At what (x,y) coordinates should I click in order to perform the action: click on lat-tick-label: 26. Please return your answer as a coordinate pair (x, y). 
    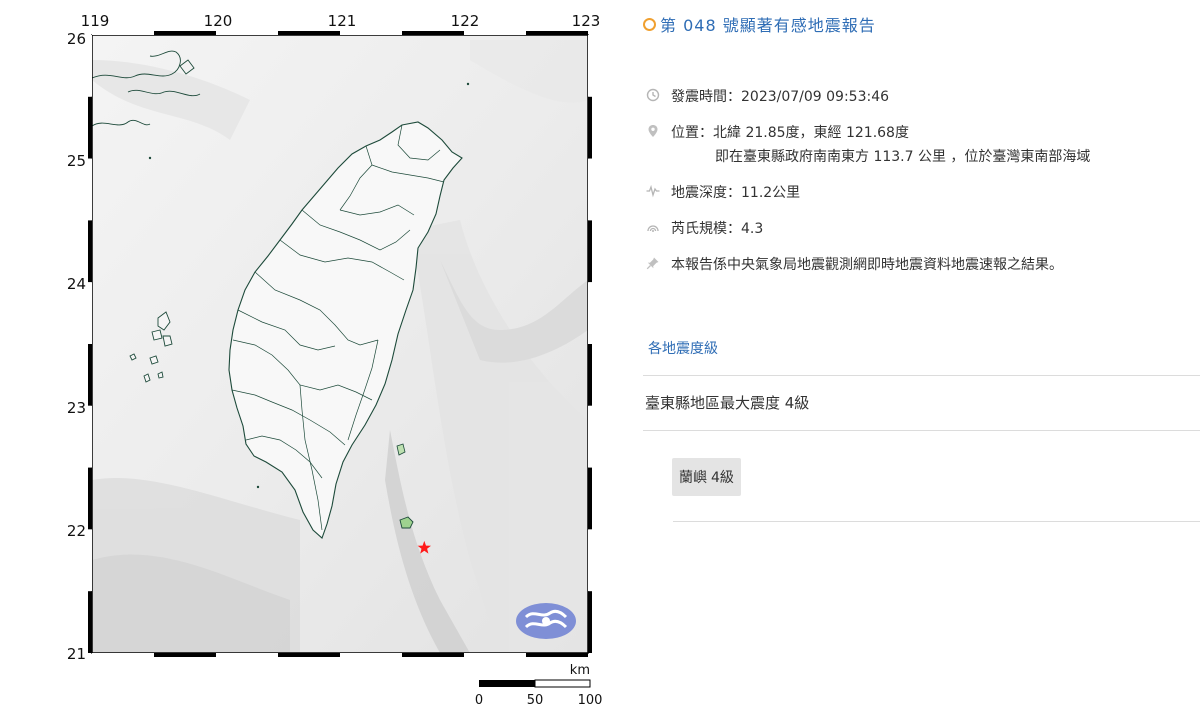
    Looking at the image, I should click on (76, 39).